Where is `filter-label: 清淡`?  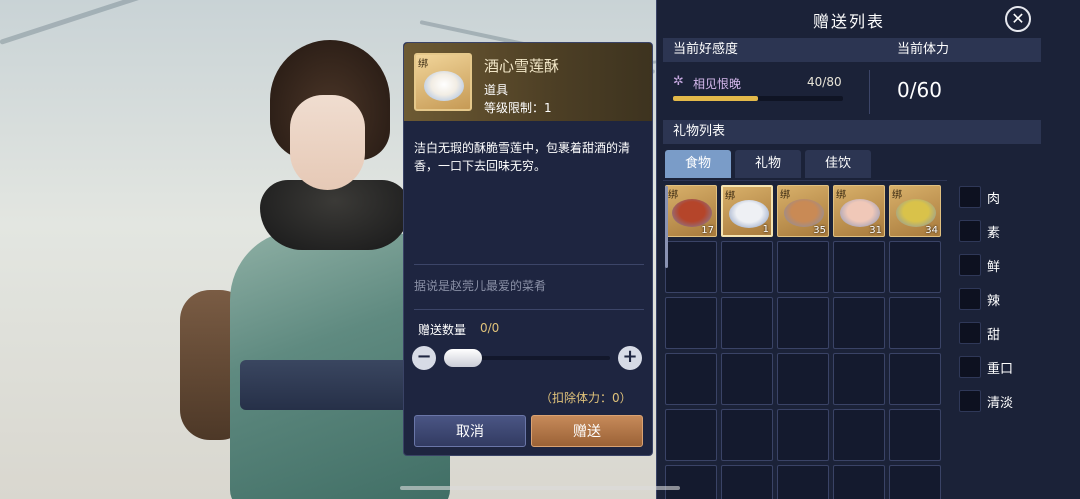
filter-label: 清淡 is located at coordinates (1000, 403).